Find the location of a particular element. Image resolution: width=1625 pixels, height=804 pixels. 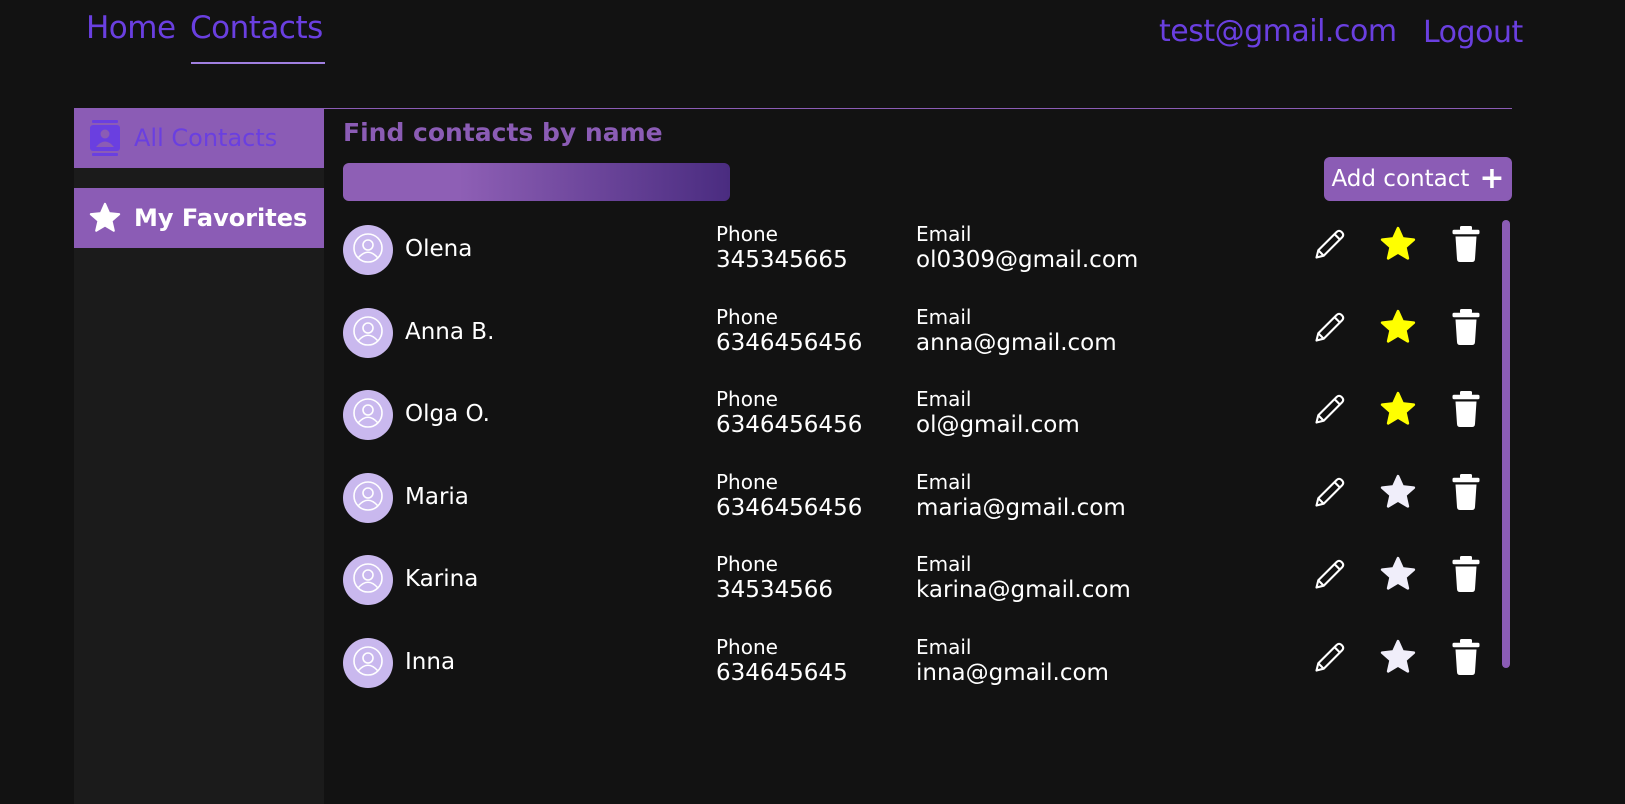

panel-divider is located at coordinates (918, 108).